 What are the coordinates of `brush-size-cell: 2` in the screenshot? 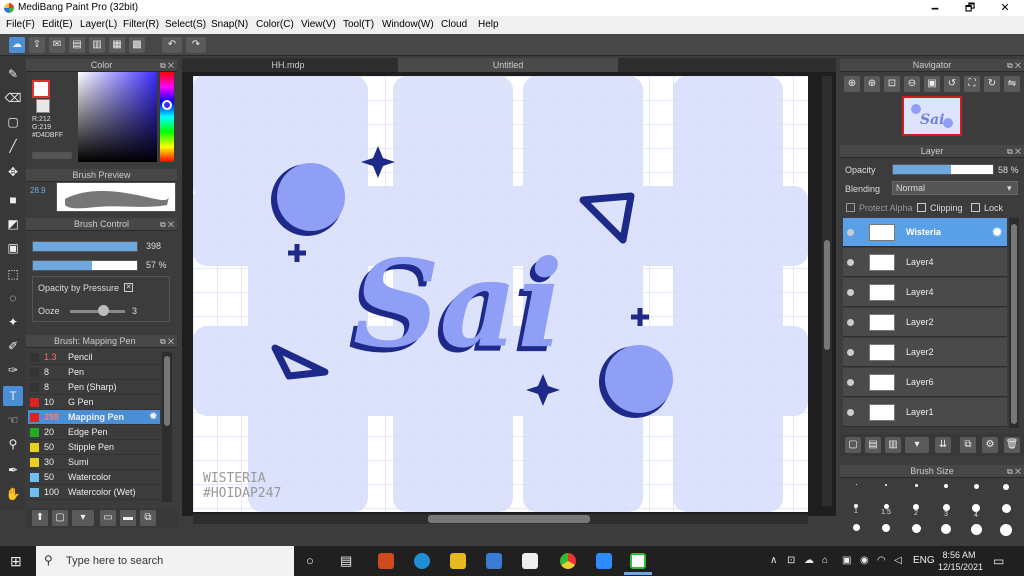 It's located at (916, 509).